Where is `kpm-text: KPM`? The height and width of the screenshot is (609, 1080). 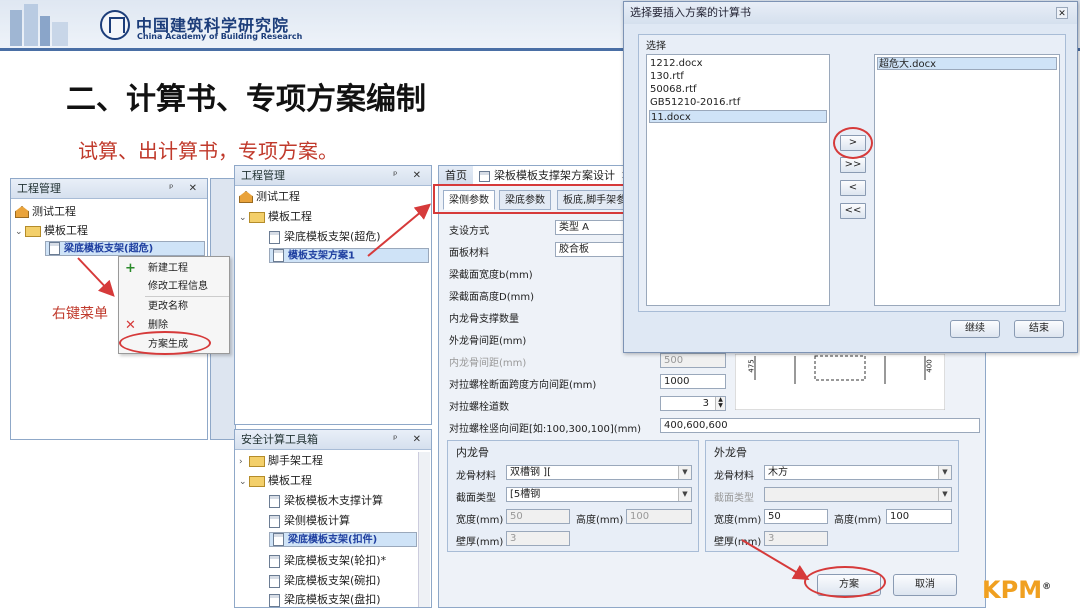 kpm-text: KPM is located at coordinates (1012, 590).